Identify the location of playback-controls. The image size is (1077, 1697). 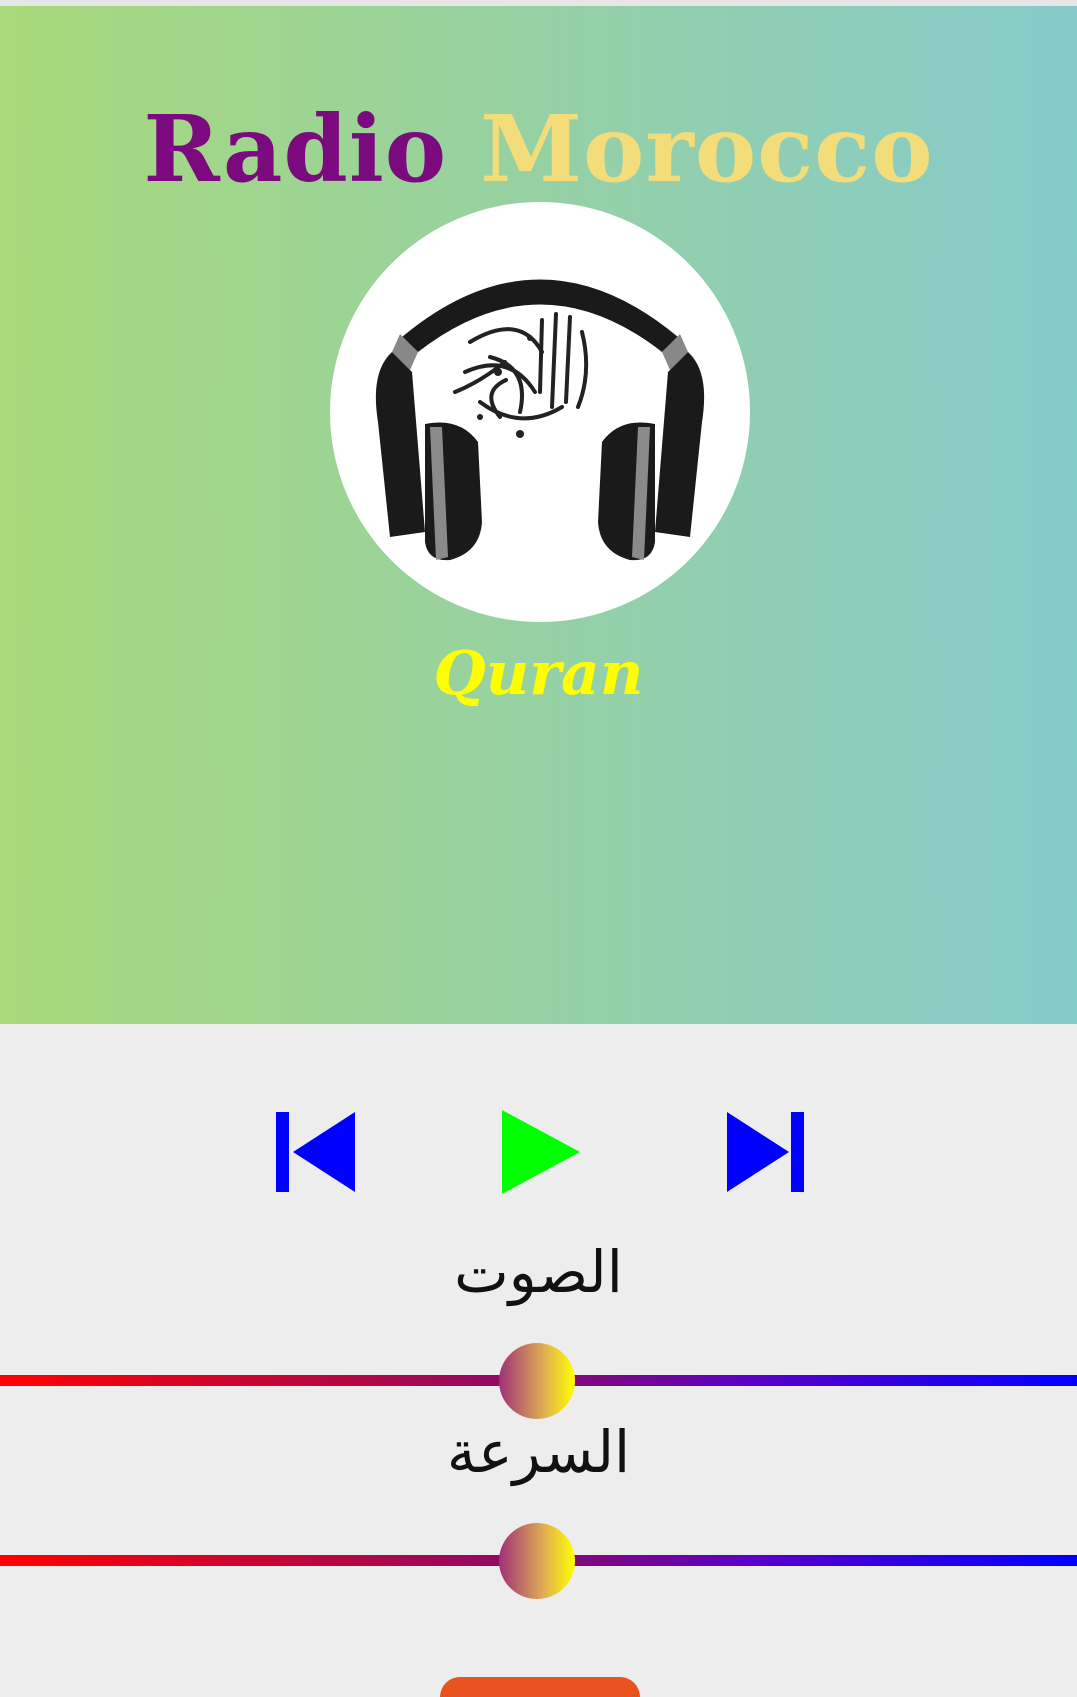
(538, 1154).